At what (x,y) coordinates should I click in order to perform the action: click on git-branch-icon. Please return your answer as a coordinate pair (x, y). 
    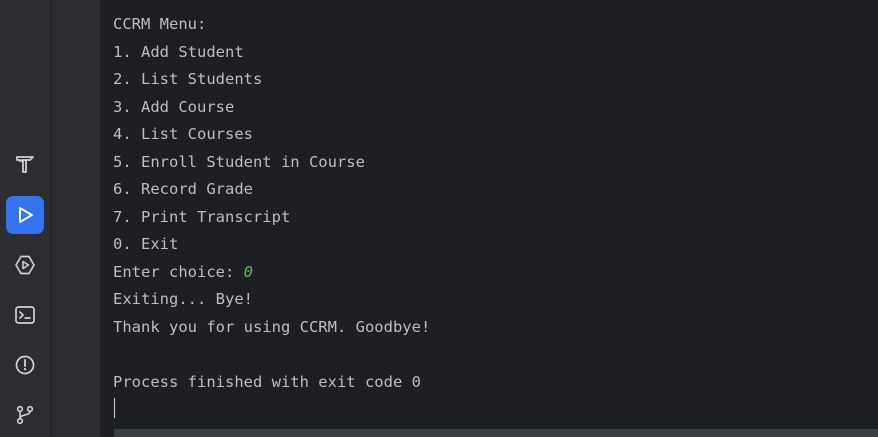
    Looking at the image, I should click on (25, 415).